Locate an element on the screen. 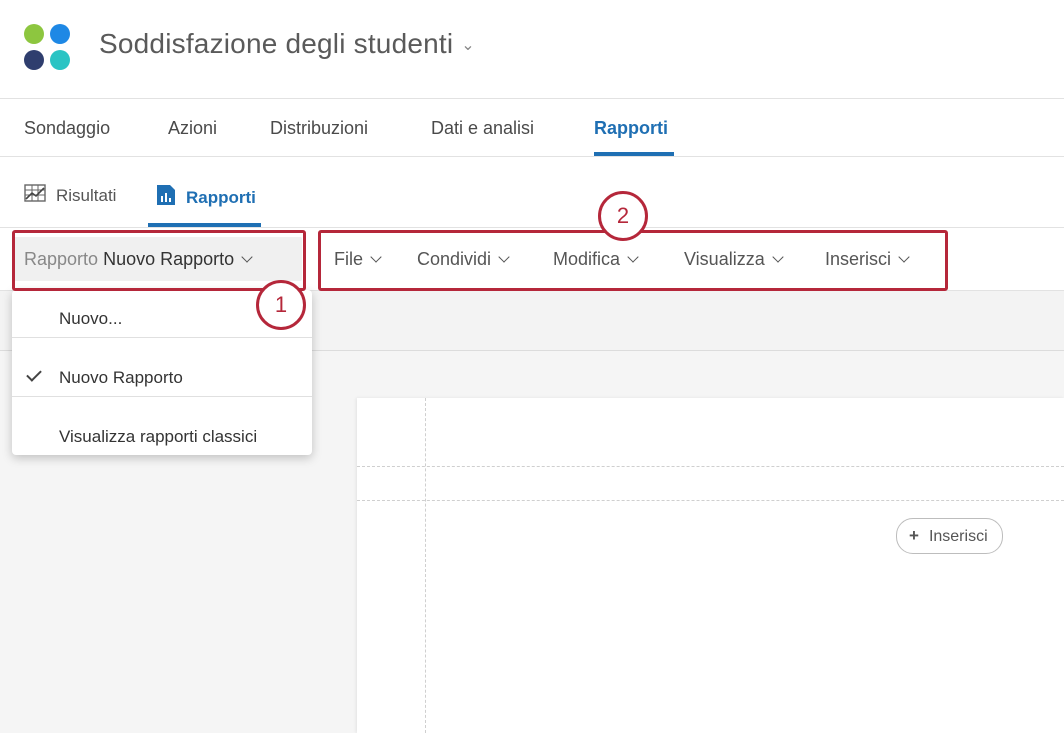 This screenshot has height=733, width=1064. report-bar-chart-icon is located at coordinates (166, 197).